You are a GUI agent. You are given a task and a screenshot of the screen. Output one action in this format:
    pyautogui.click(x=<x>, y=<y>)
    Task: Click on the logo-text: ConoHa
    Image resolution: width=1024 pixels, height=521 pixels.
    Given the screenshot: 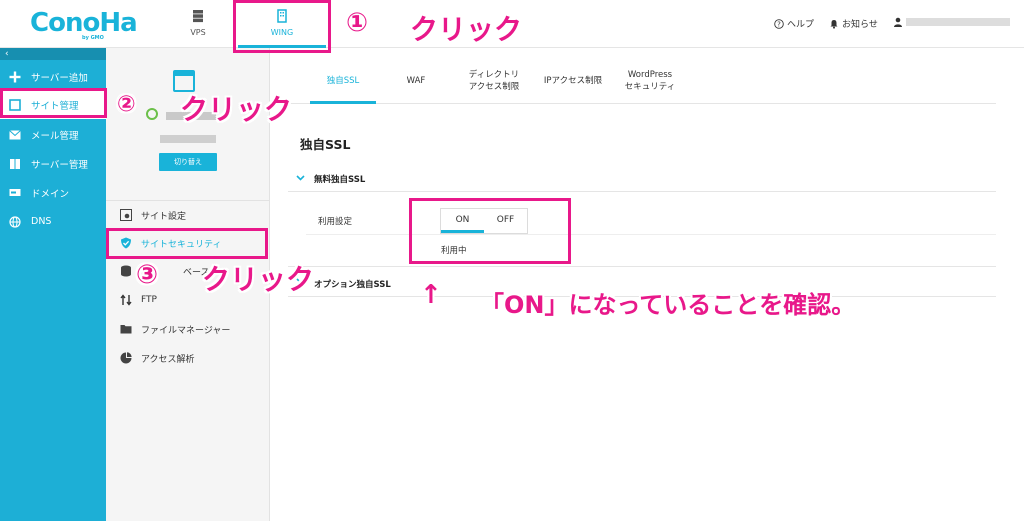 What is the action you would take?
    pyautogui.click(x=84, y=23)
    